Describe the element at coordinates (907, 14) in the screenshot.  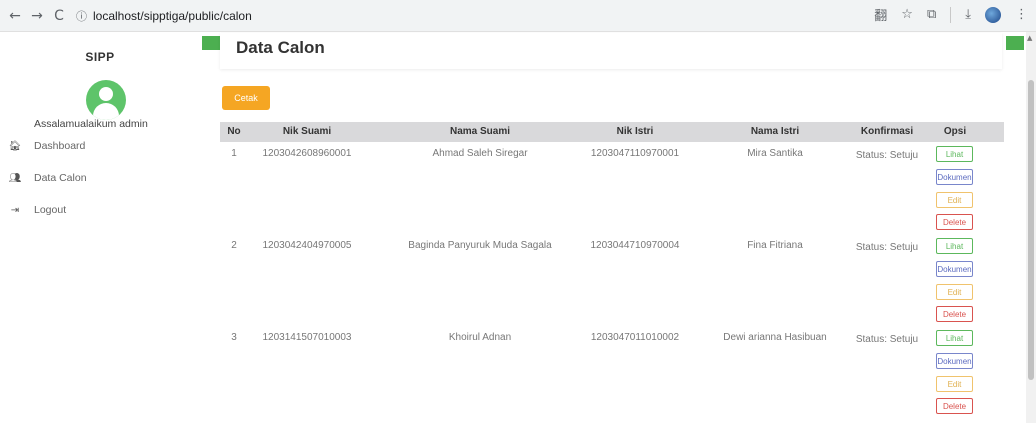
I see `bookmark-star-icon: ☆` at that location.